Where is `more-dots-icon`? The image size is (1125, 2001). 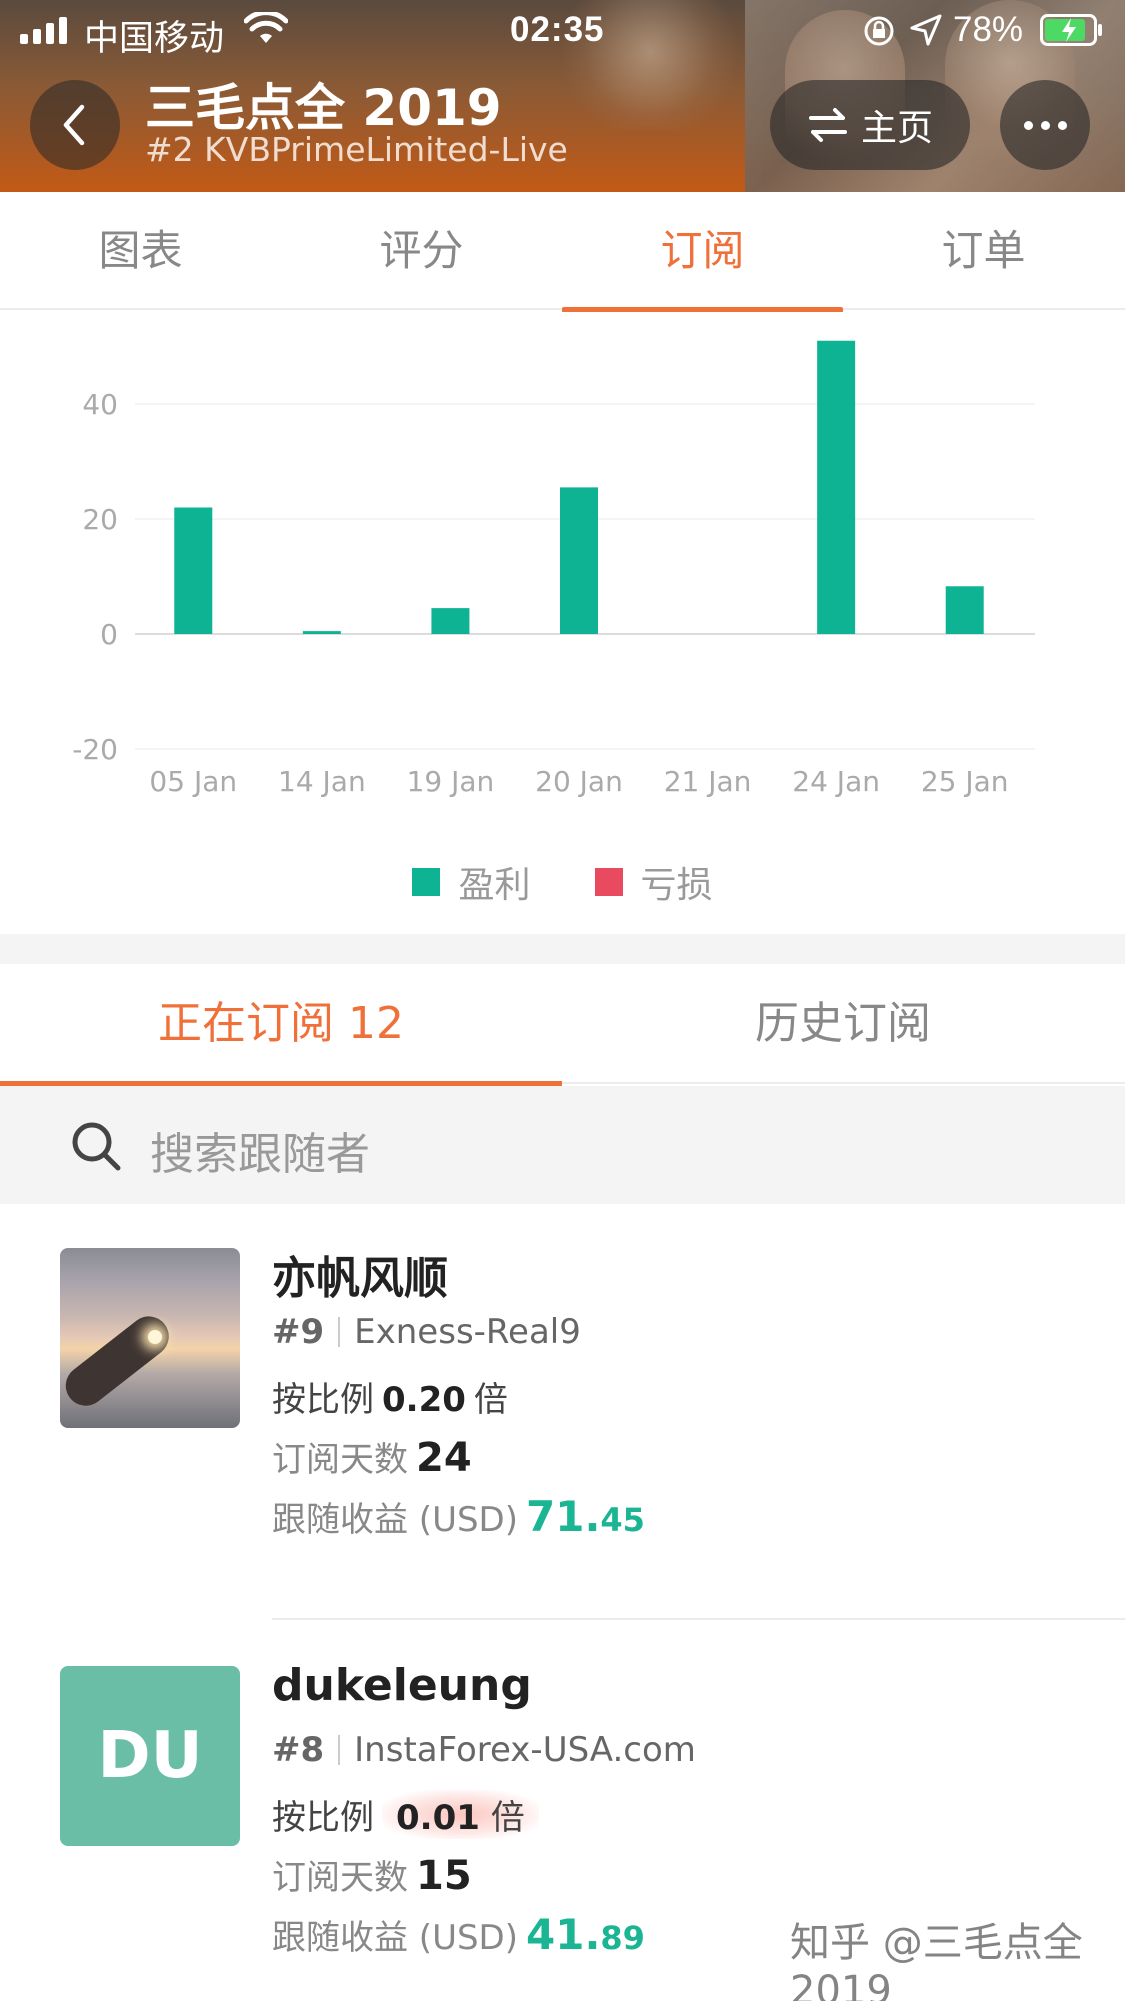 more-dots-icon is located at coordinates (1028, 125).